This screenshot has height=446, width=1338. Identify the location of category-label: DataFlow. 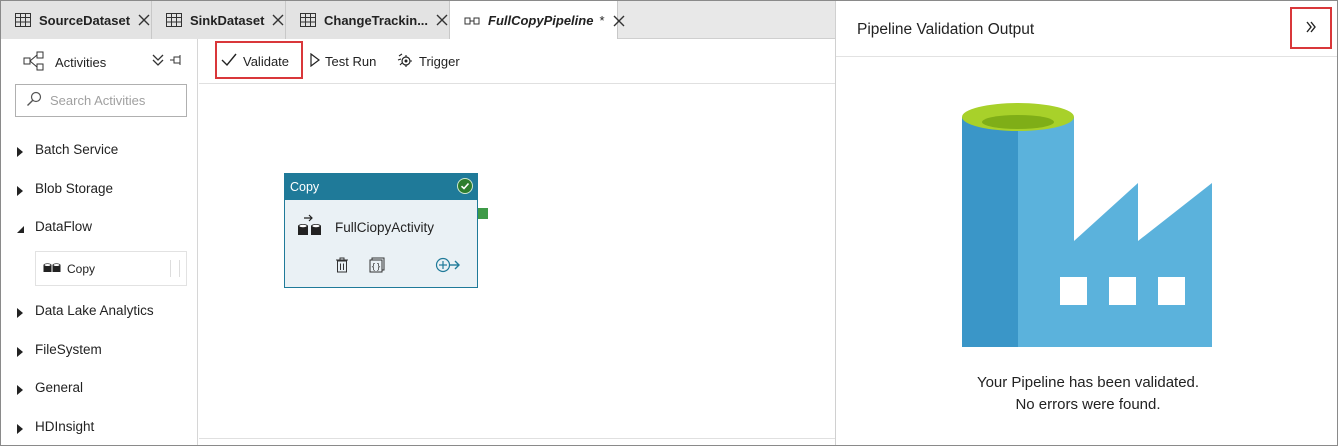
(64, 226).